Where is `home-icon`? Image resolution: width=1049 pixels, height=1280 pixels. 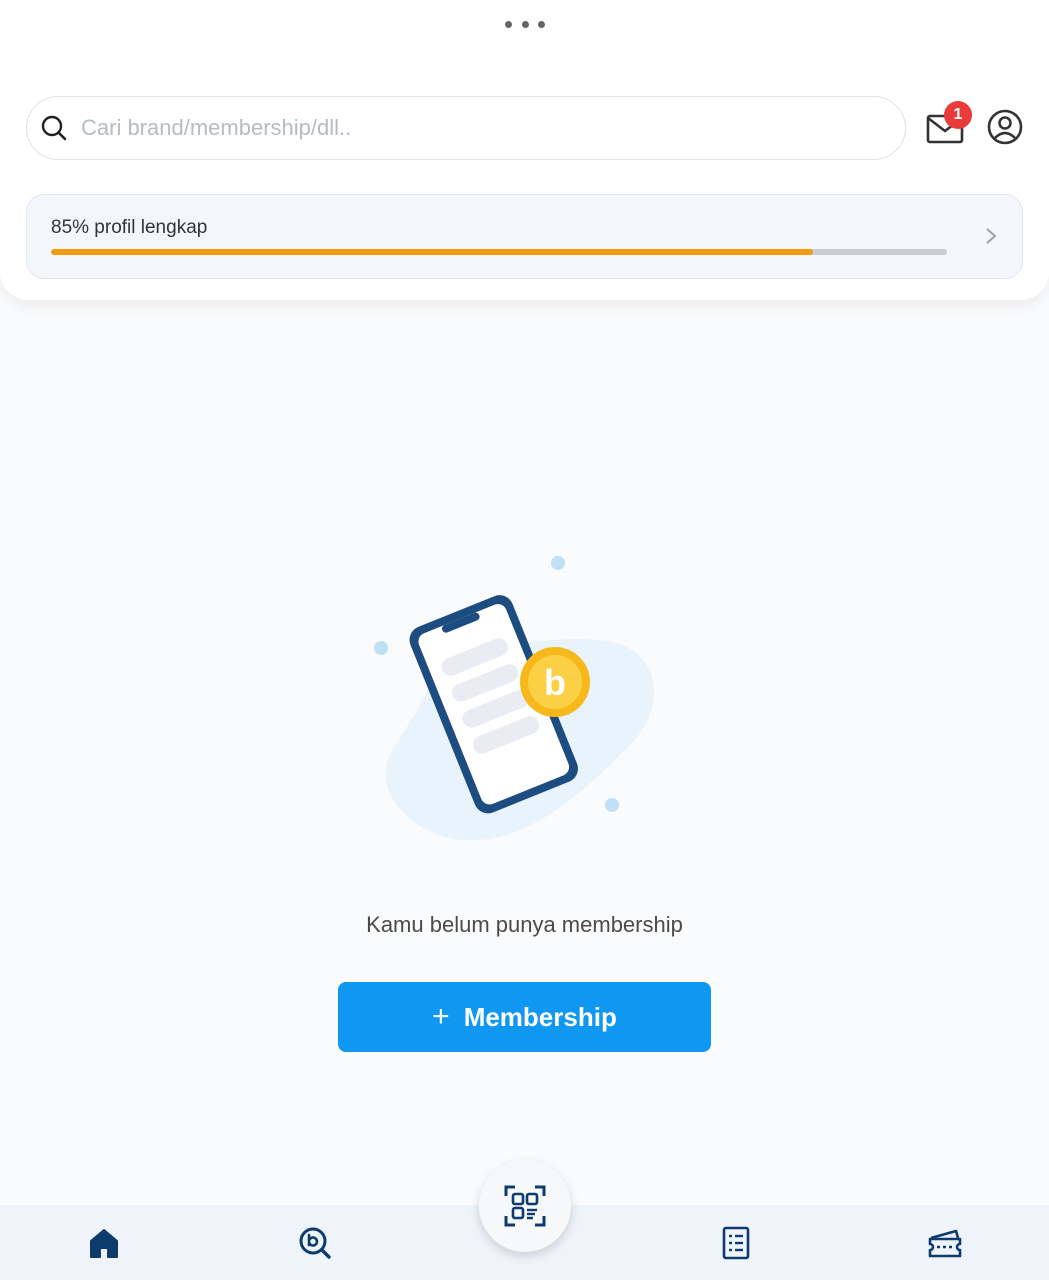
home-icon is located at coordinates (104, 1243).